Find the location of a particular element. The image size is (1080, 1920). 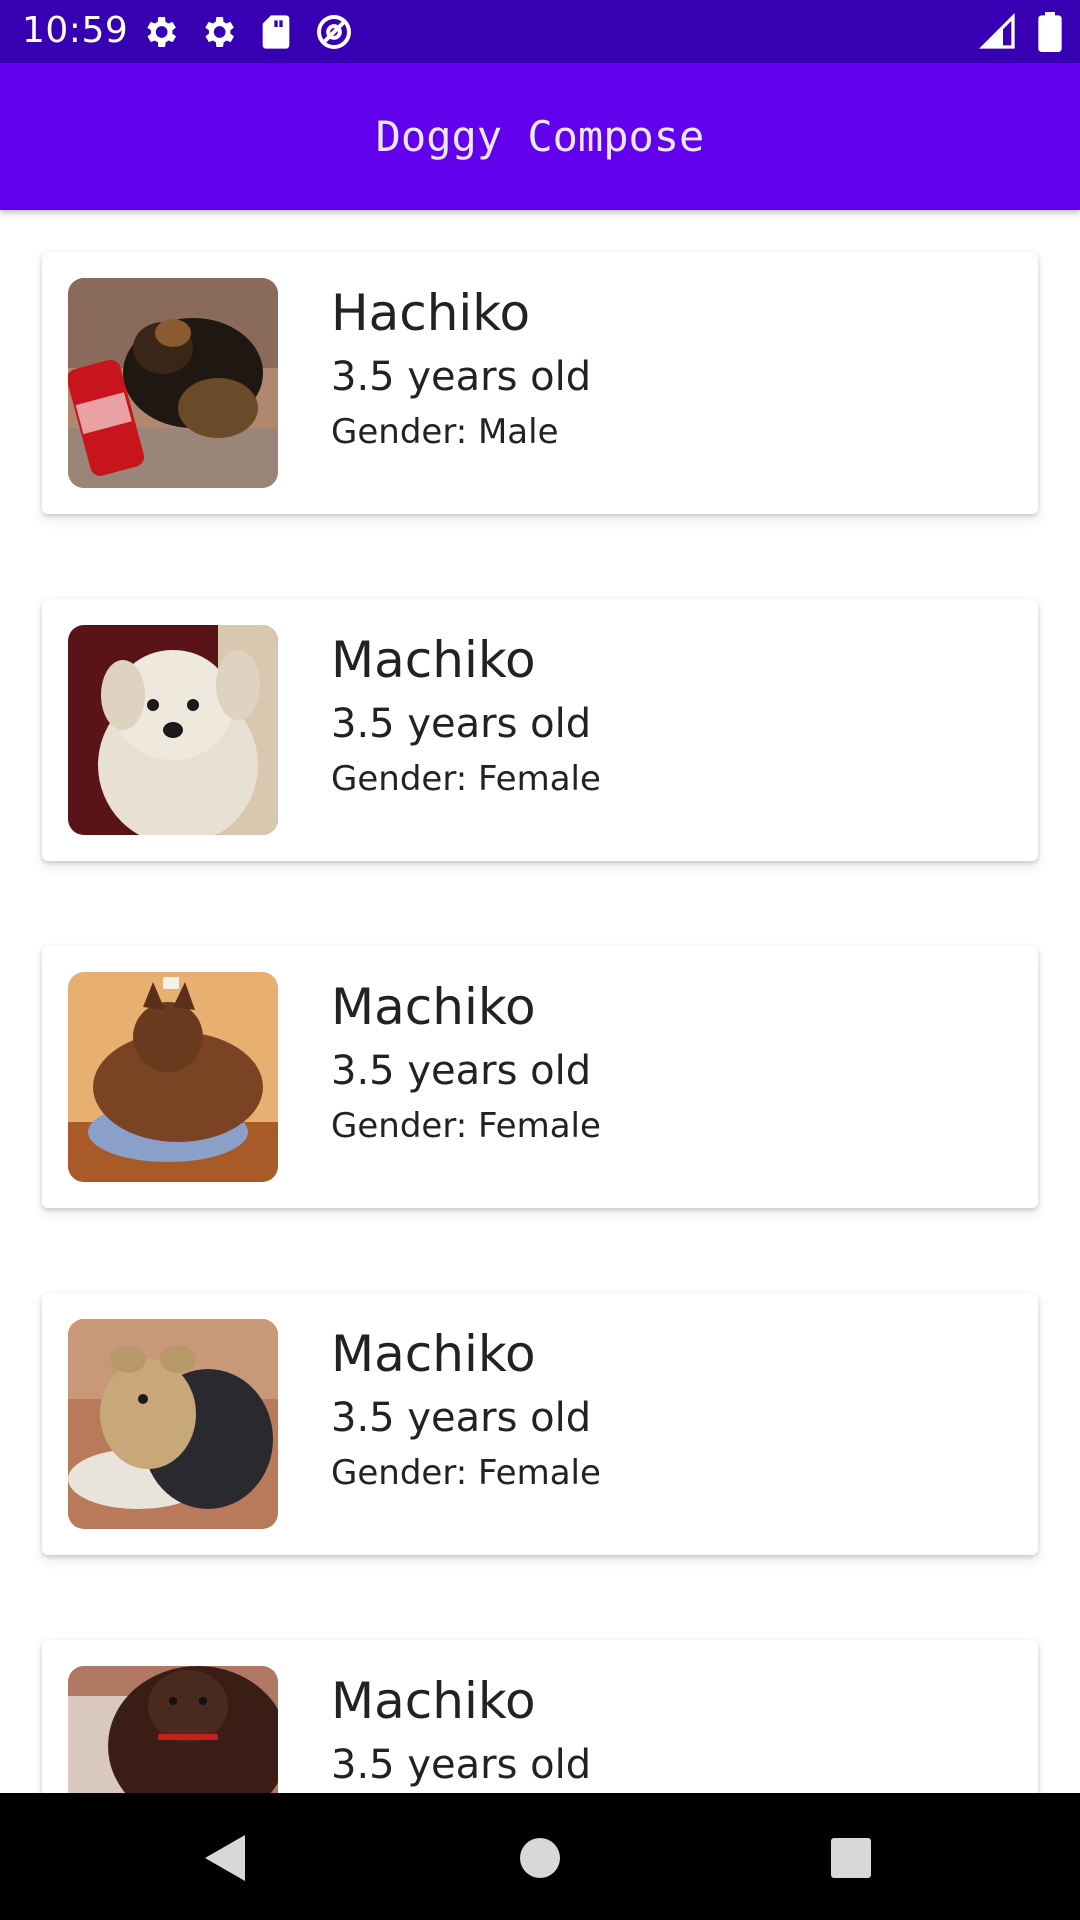

status-bar: 10:59 is located at coordinates (540, 31).